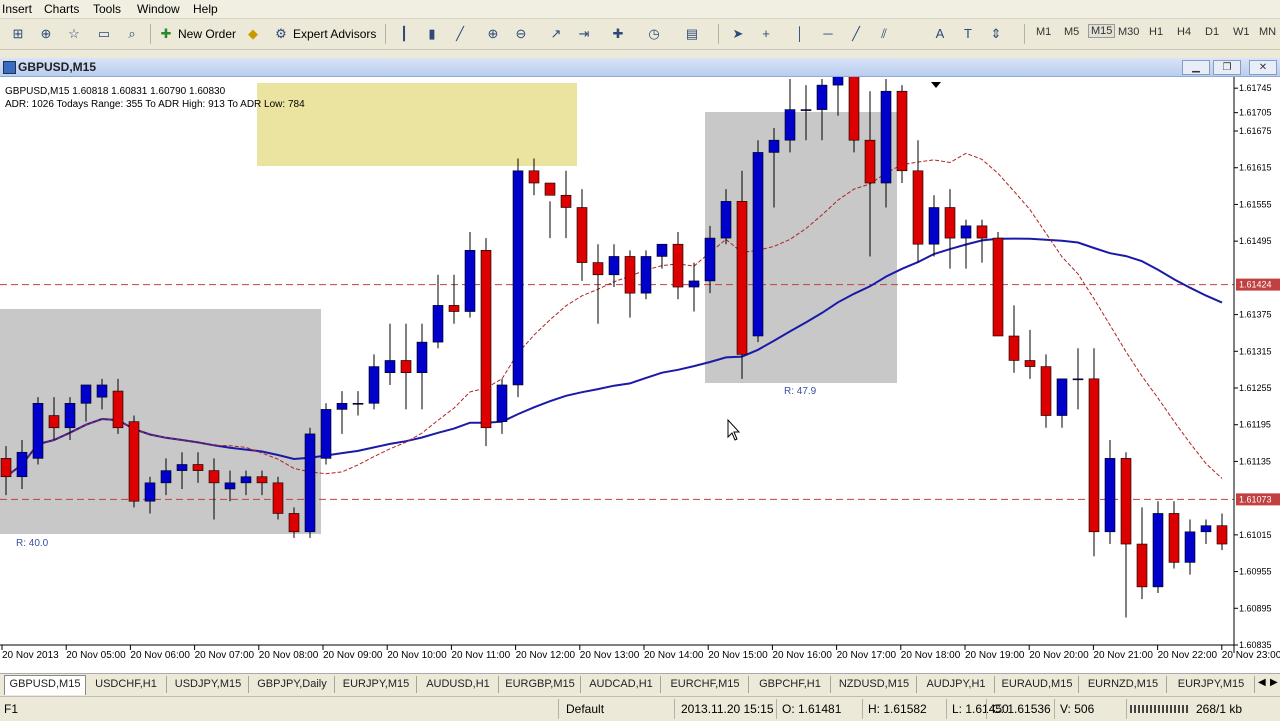  Describe the element at coordinates (556, 34) in the screenshot. I see `auto-scroll-button: ↗` at that location.